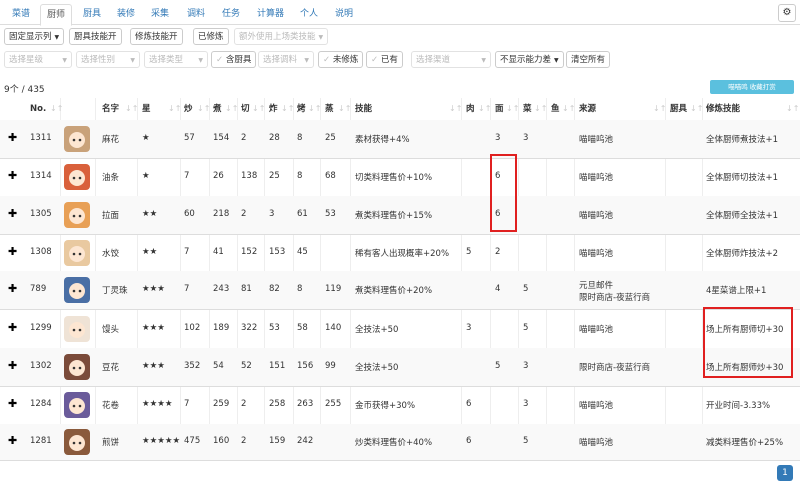  I want to click on col-knife: 切, so click(245, 109).